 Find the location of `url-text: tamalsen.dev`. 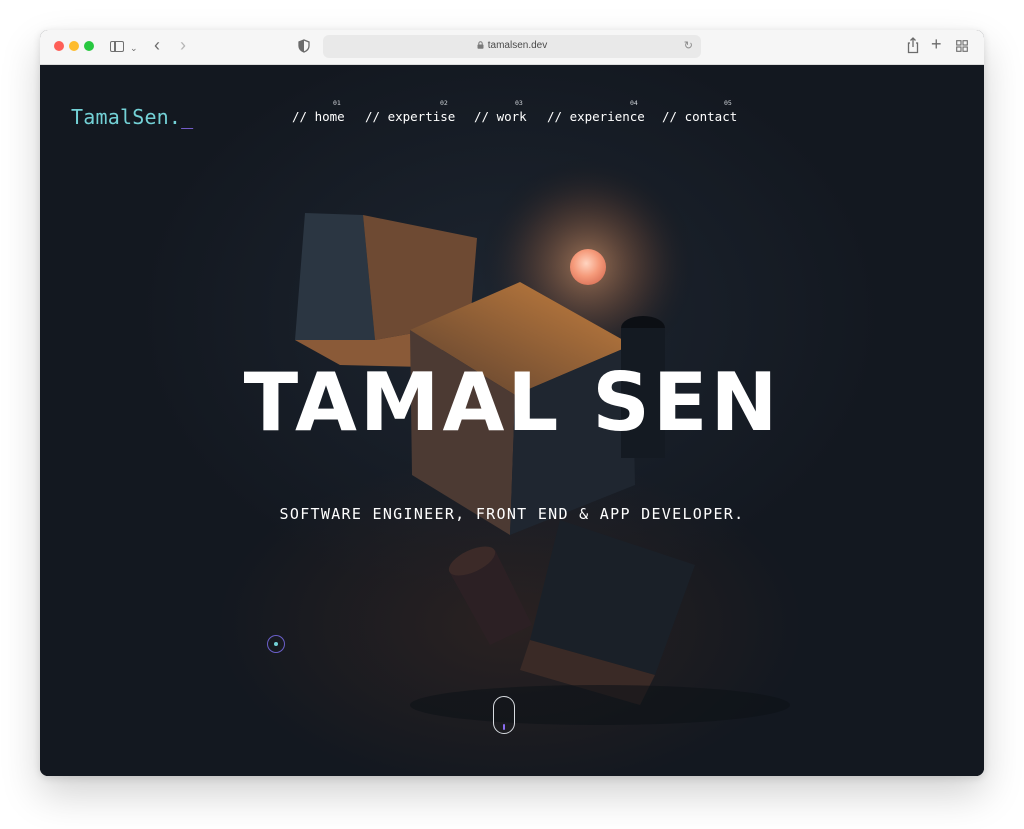

url-text: tamalsen.dev is located at coordinates (517, 45).